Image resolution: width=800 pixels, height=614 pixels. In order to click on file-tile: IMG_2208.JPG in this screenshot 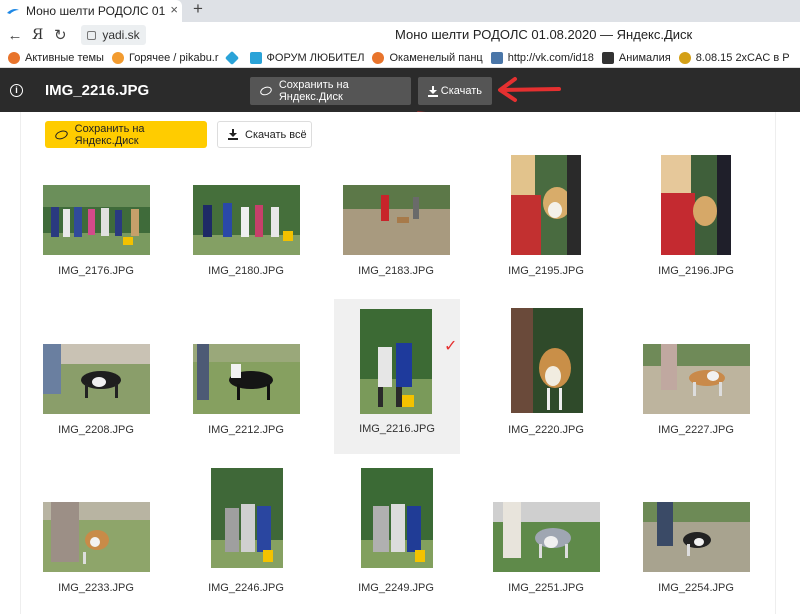, I will do `click(96, 377)`.